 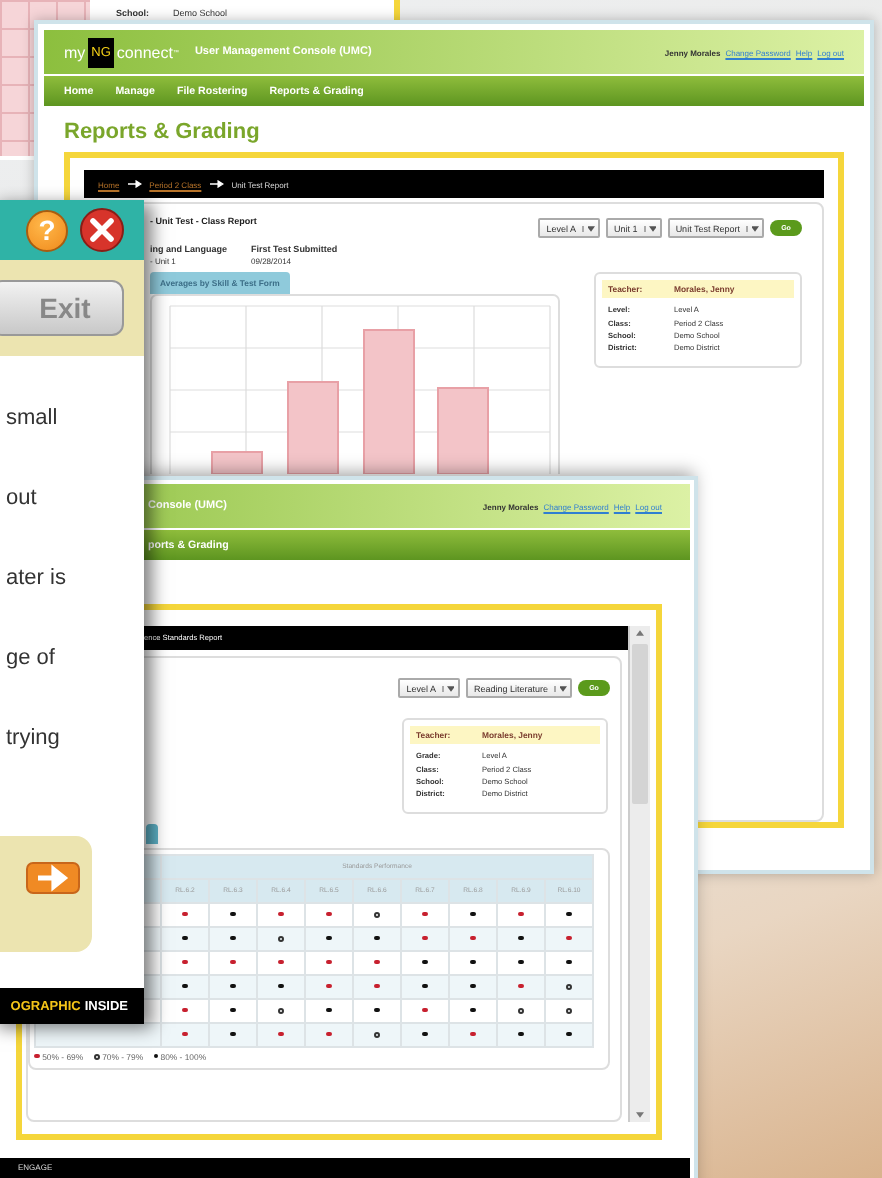 I want to click on body-text: trying, so click(x=34, y=738).